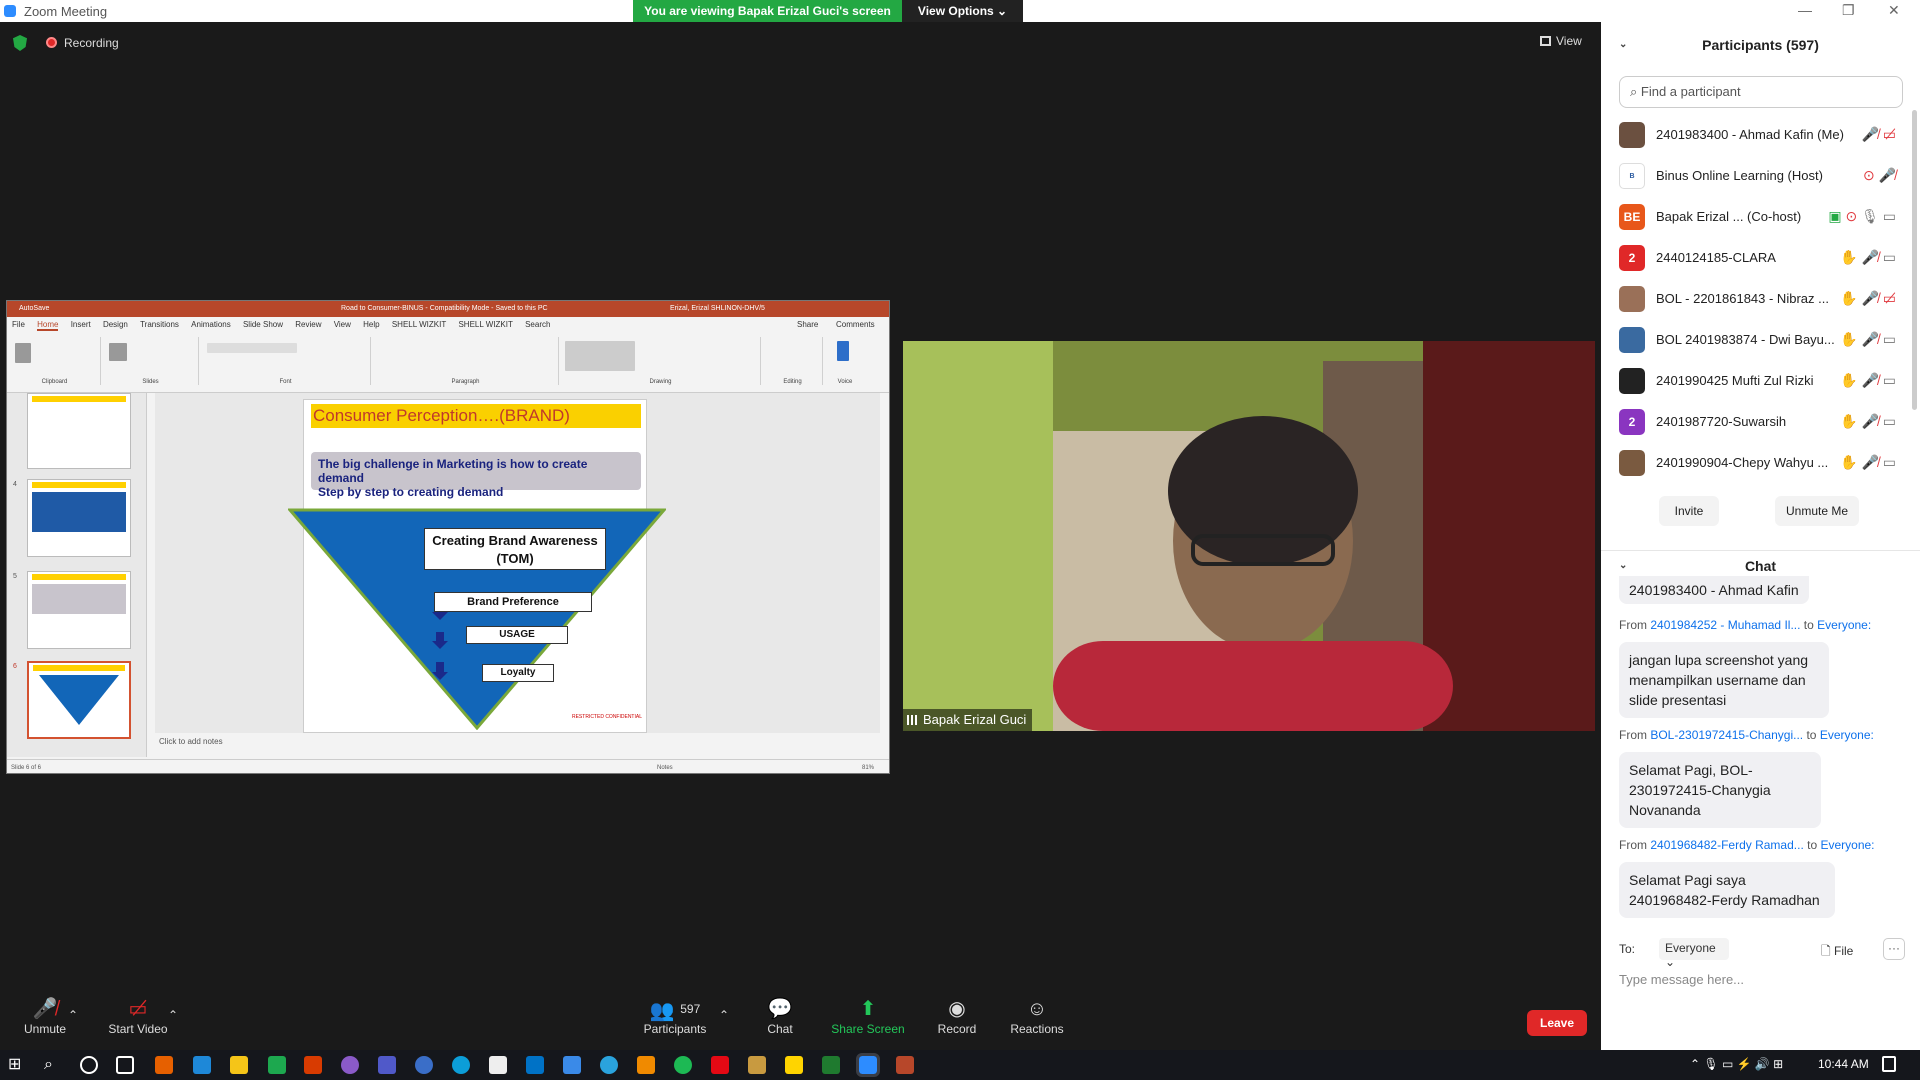  I want to click on chat-recipient-select: Everyone ⌄, so click(1694, 953).